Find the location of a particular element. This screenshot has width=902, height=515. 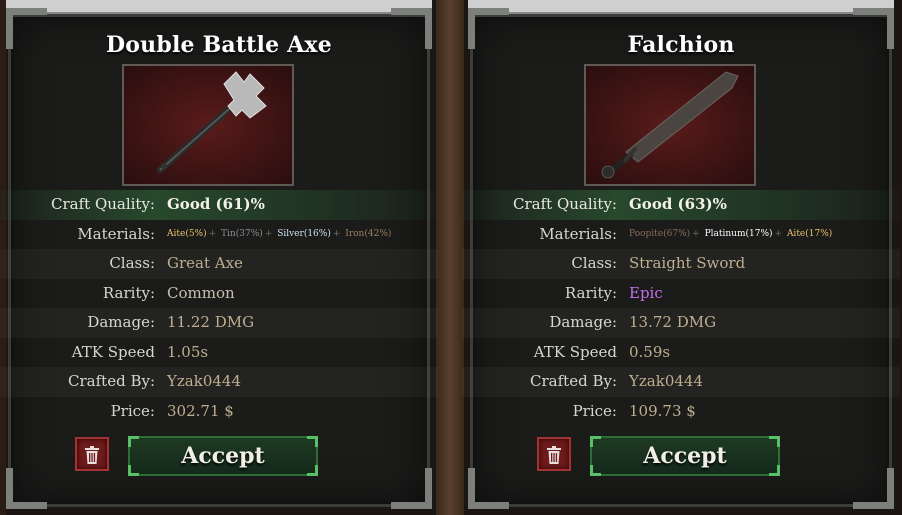

materials-value: Poopite(67%) + Platinum(17%) + Aite(17%) is located at coordinates (731, 235).